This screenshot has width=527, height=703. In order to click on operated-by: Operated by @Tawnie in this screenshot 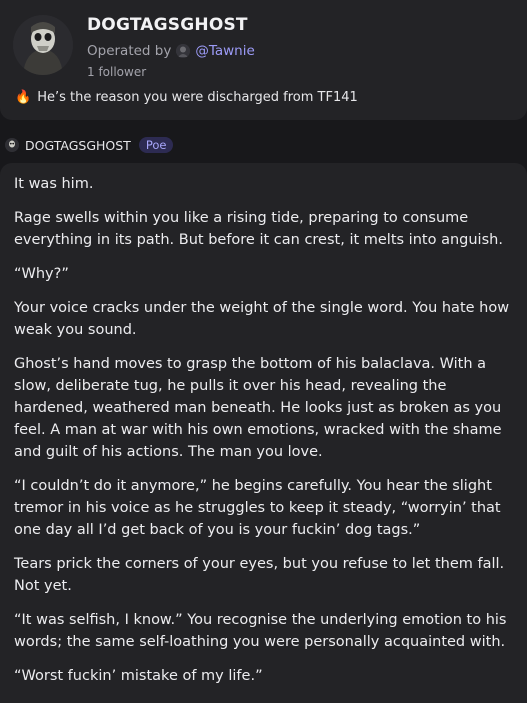, I will do `click(171, 51)`.